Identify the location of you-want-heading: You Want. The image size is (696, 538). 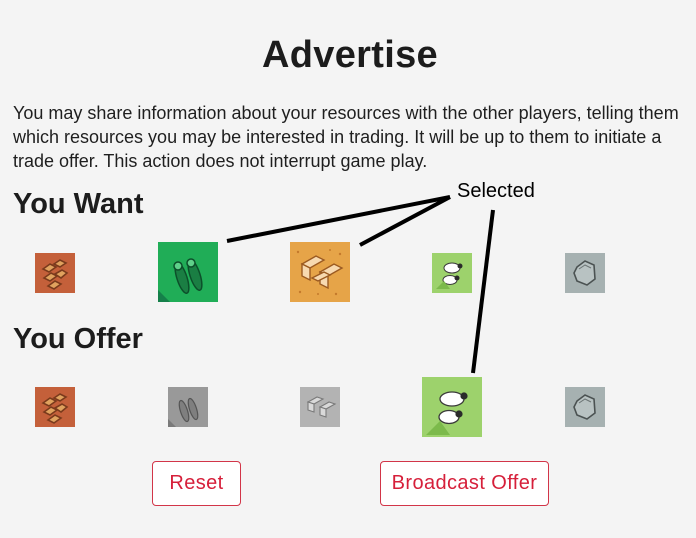
(78, 204).